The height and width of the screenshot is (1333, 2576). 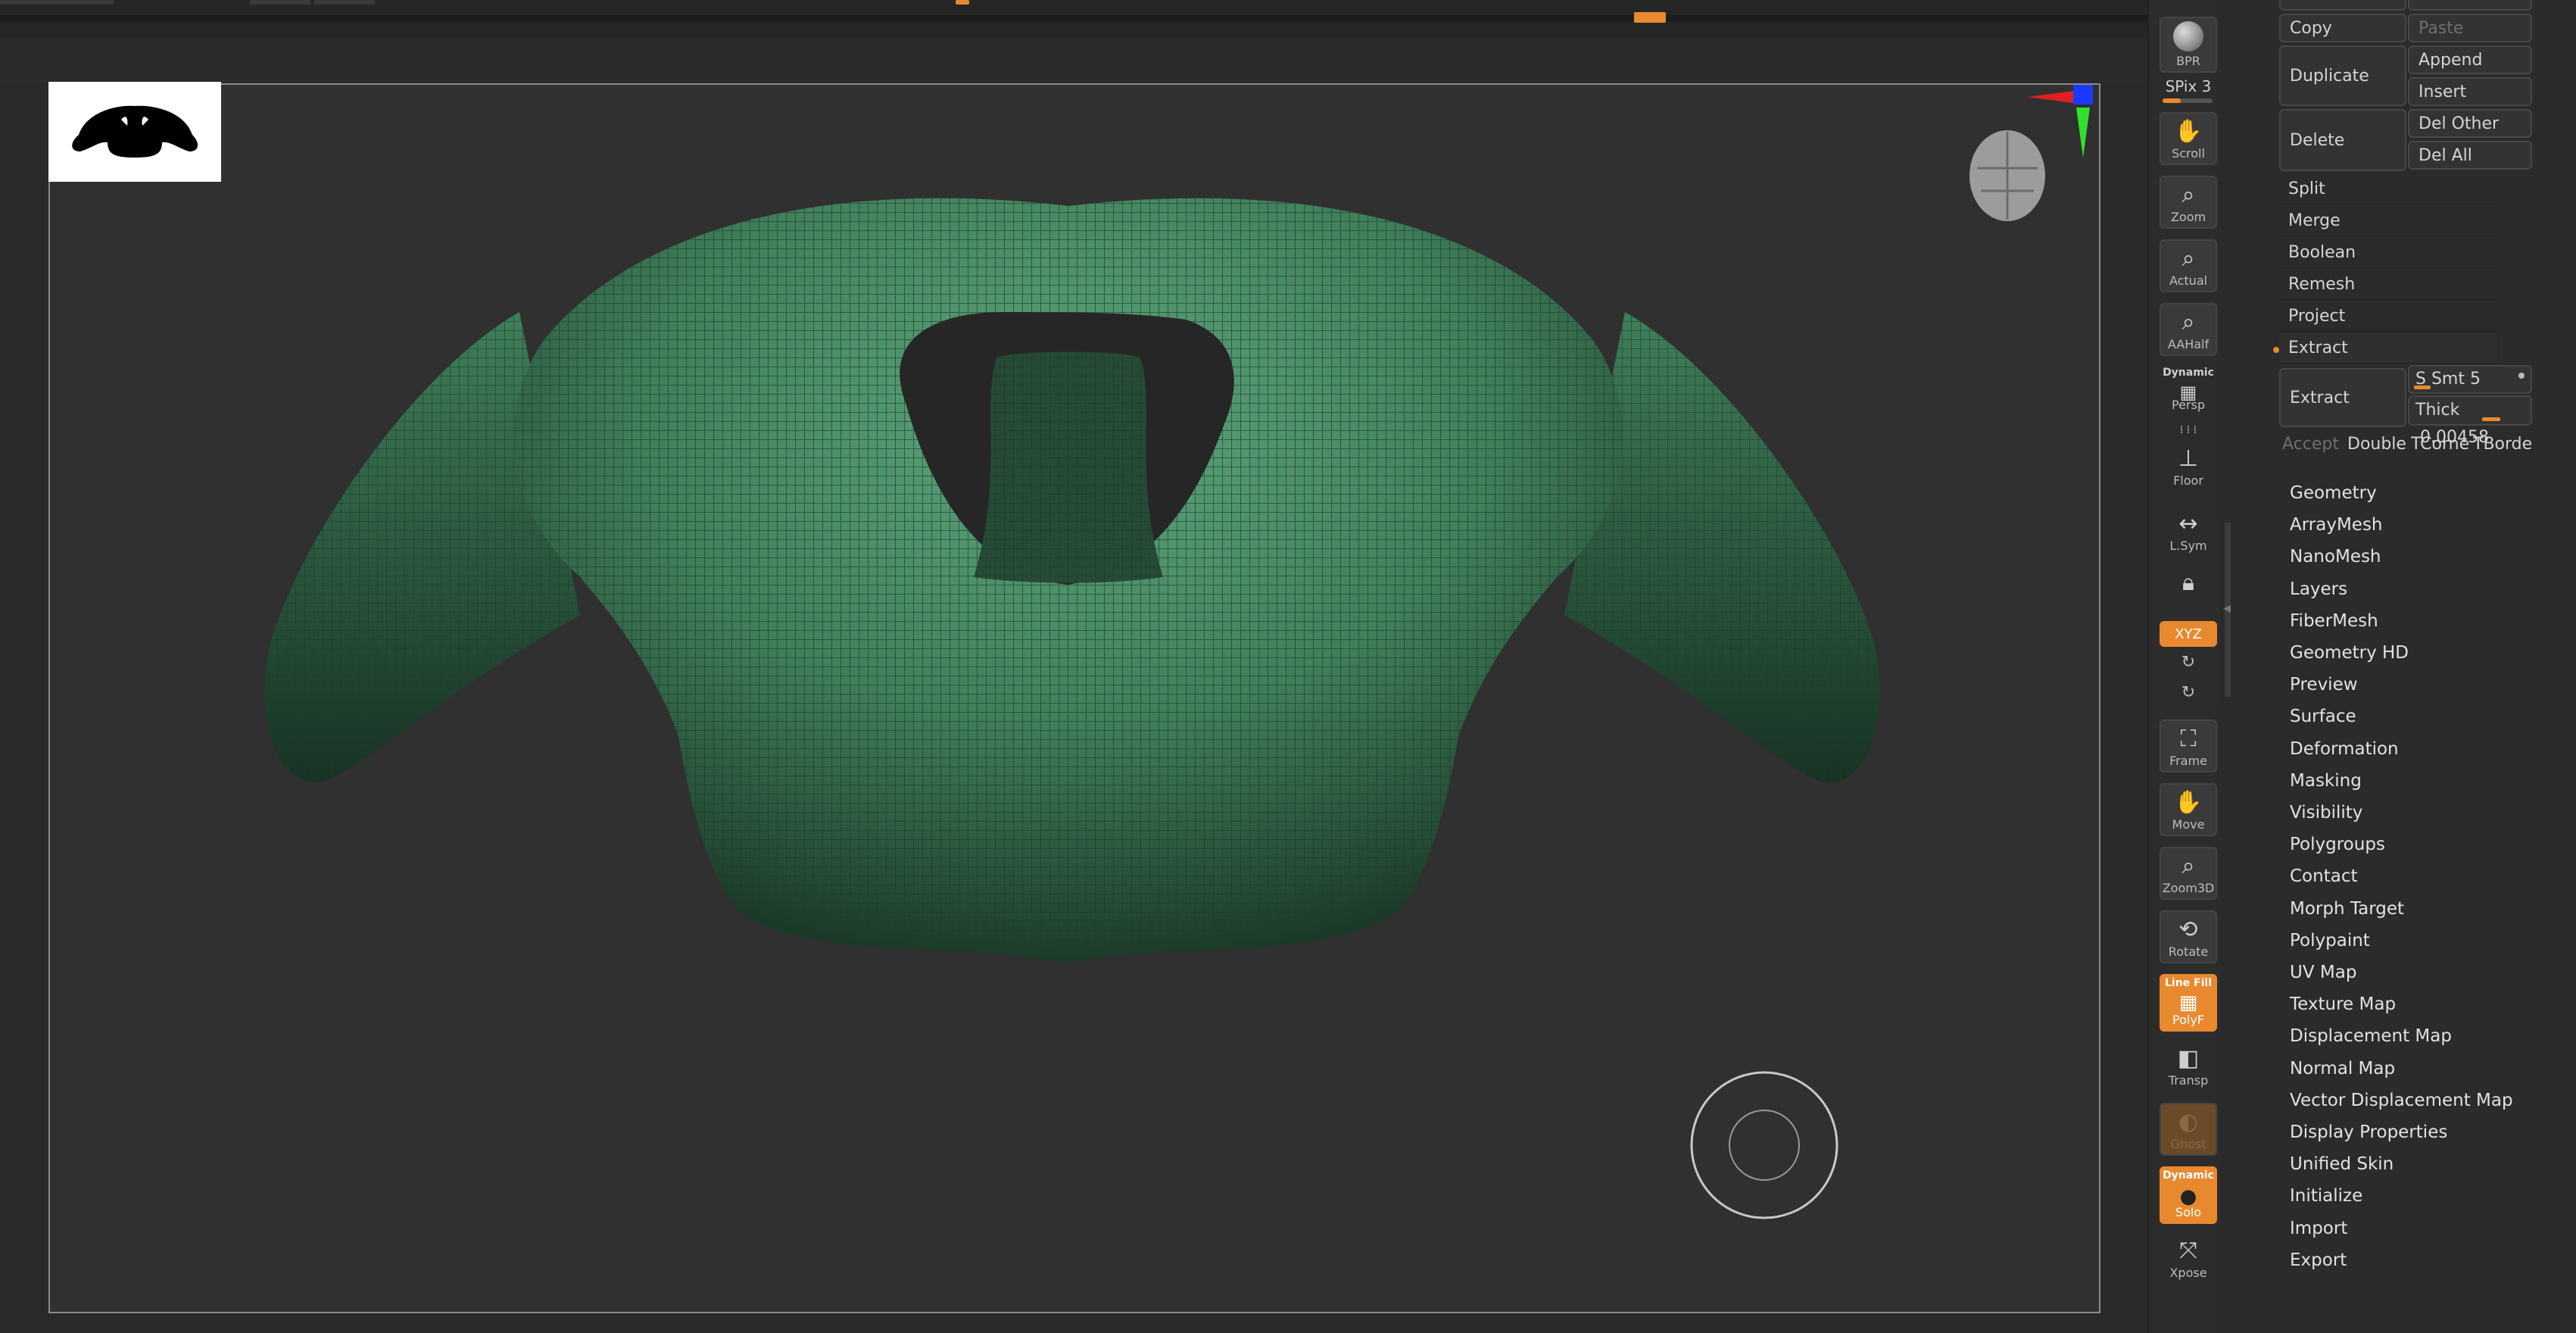 What do you see at coordinates (2349, 653) in the screenshot?
I see `tool-menu-item: Geometry HD` at bounding box center [2349, 653].